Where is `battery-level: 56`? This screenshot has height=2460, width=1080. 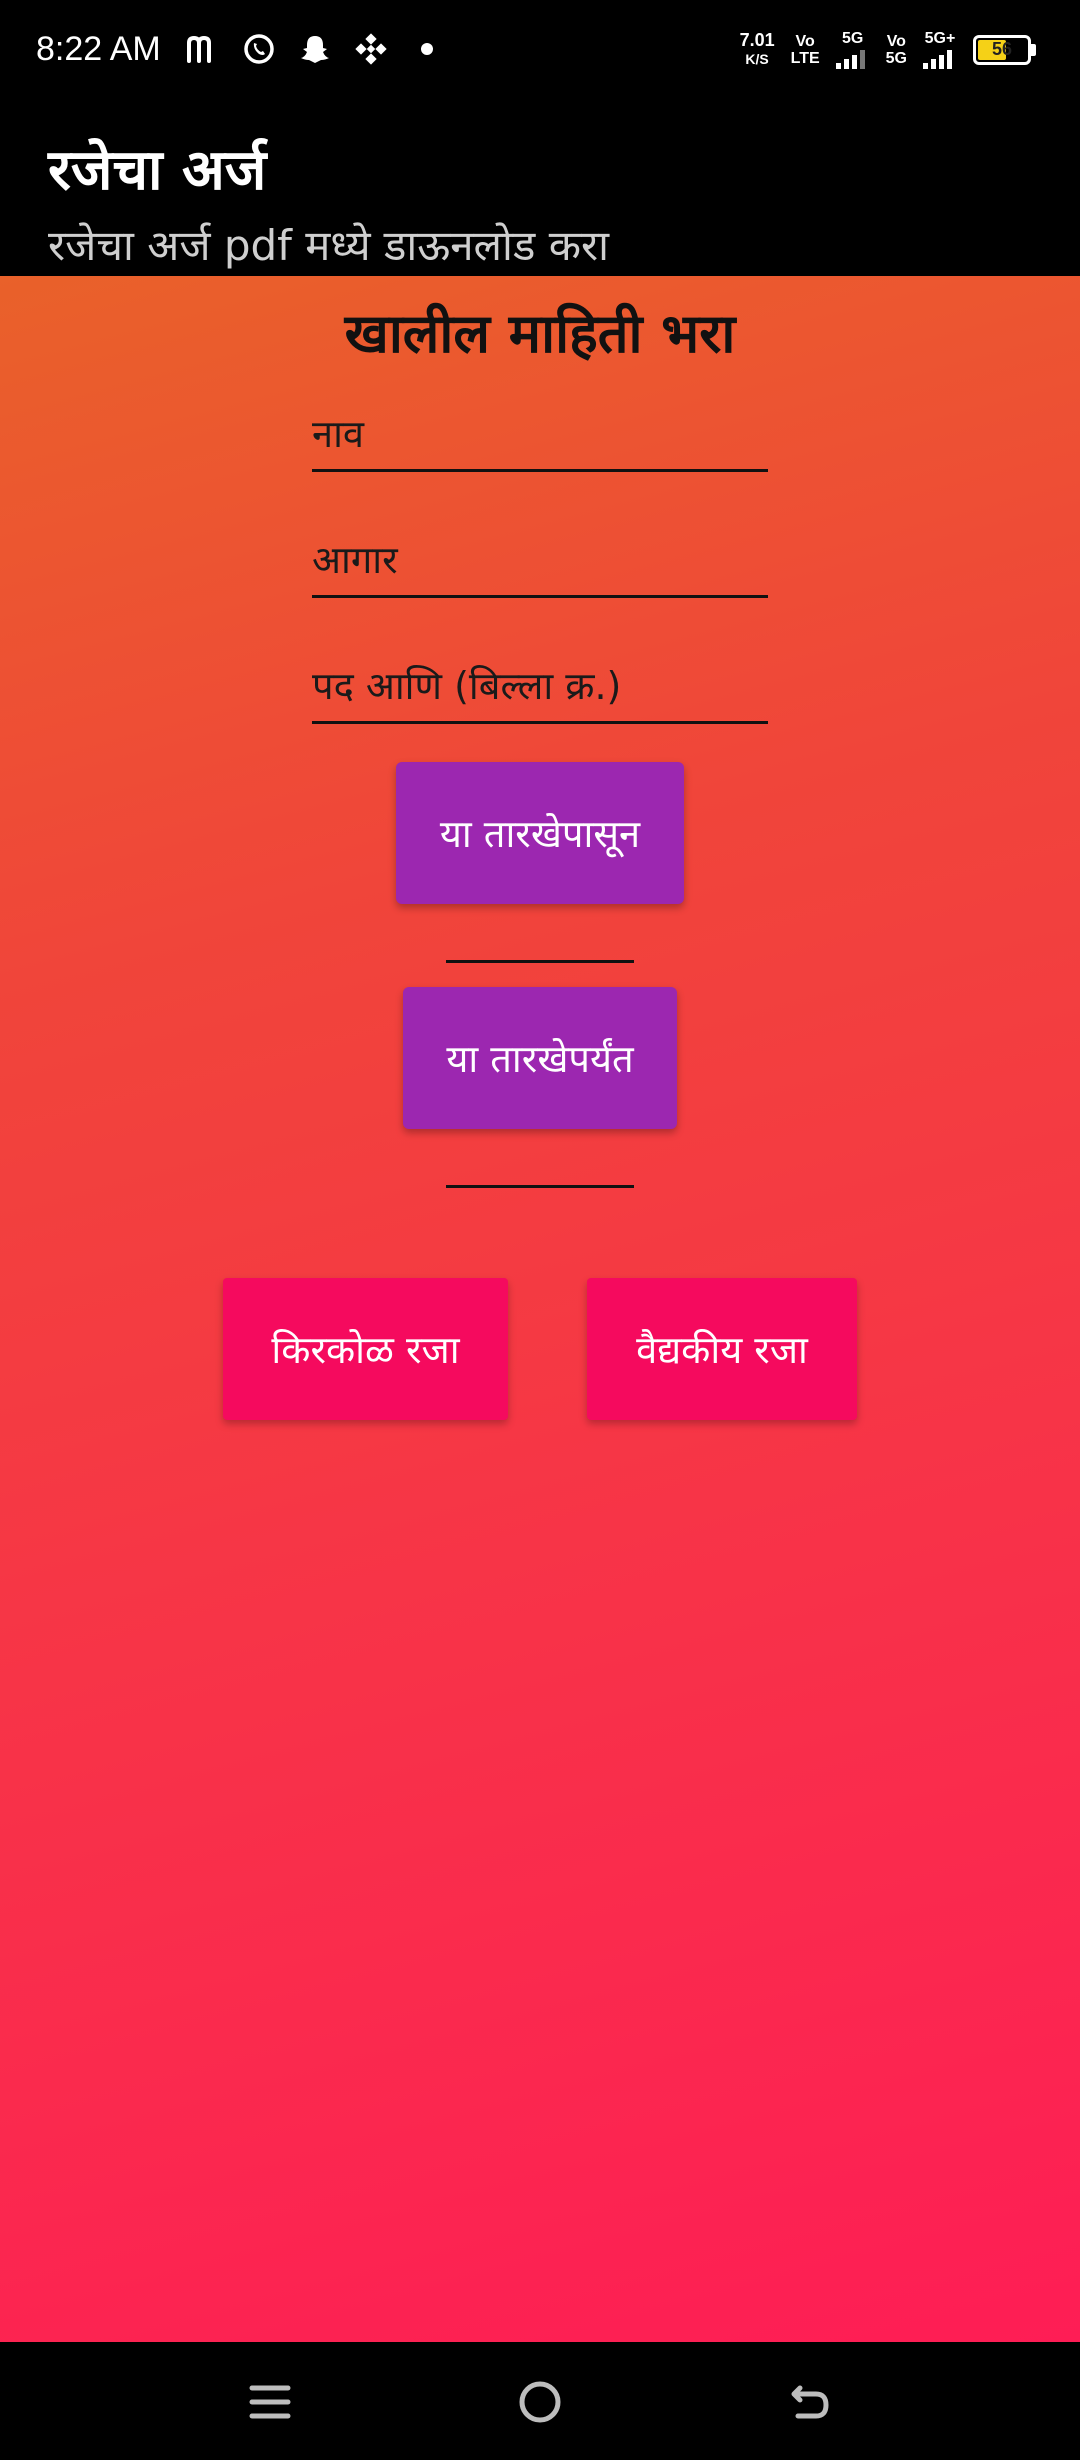
battery-level: 56 is located at coordinates (1002, 49).